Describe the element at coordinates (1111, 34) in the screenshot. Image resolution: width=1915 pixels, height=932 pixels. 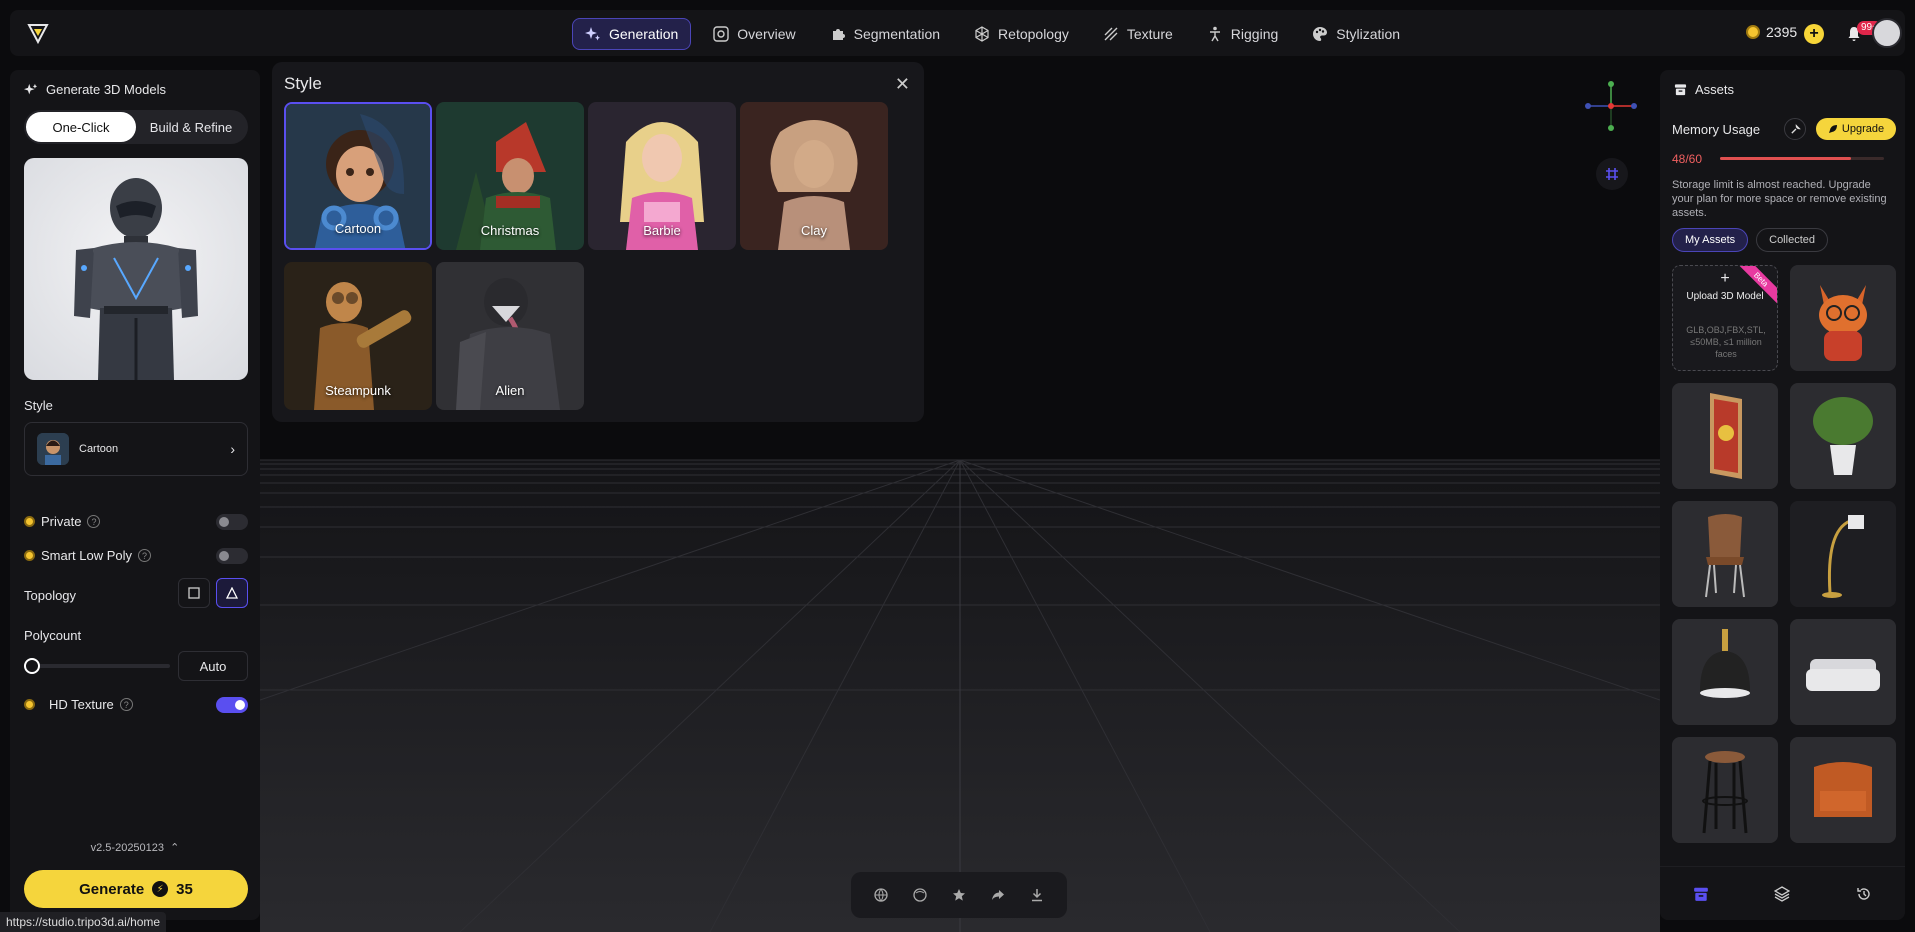
I see `texture-icon` at that location.